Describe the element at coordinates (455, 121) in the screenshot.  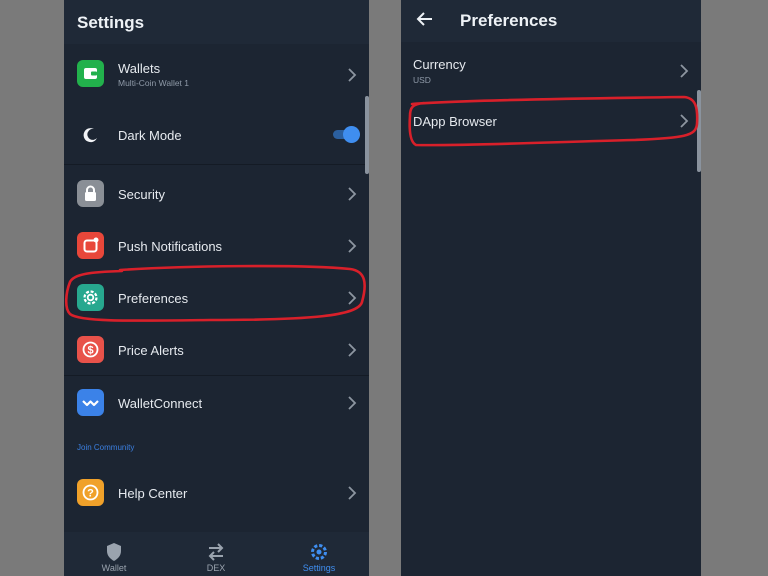
I see `preferences-item-label: DApp Browser` at that location.